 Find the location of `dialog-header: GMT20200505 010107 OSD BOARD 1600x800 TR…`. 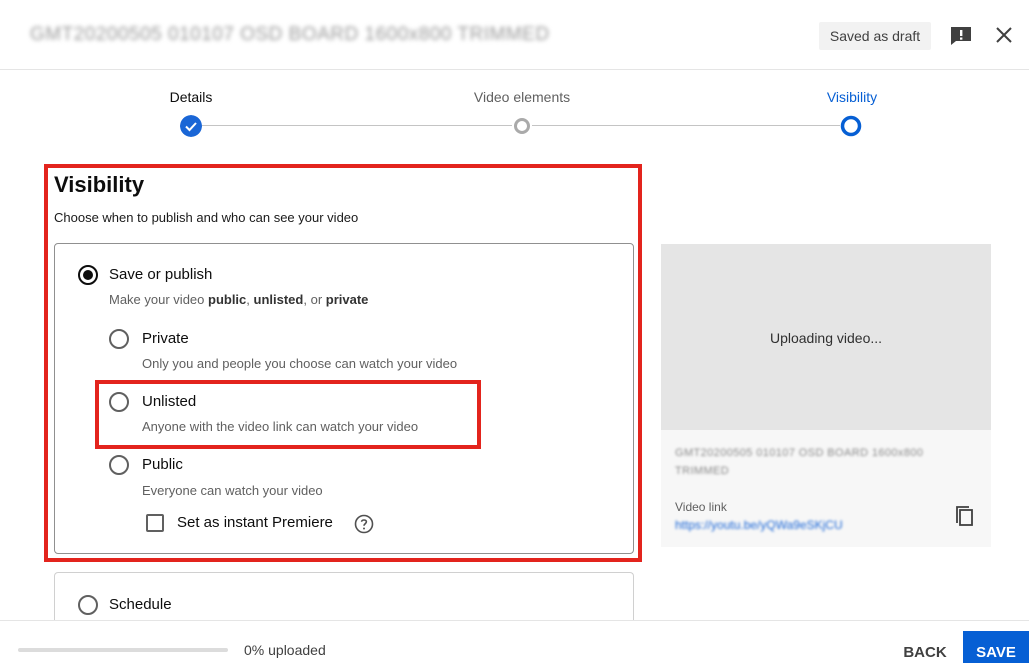

dialog-header: GMT20200505 010107 OSD BOARD 1600x800 TR… is located at coordinates (514, 35).